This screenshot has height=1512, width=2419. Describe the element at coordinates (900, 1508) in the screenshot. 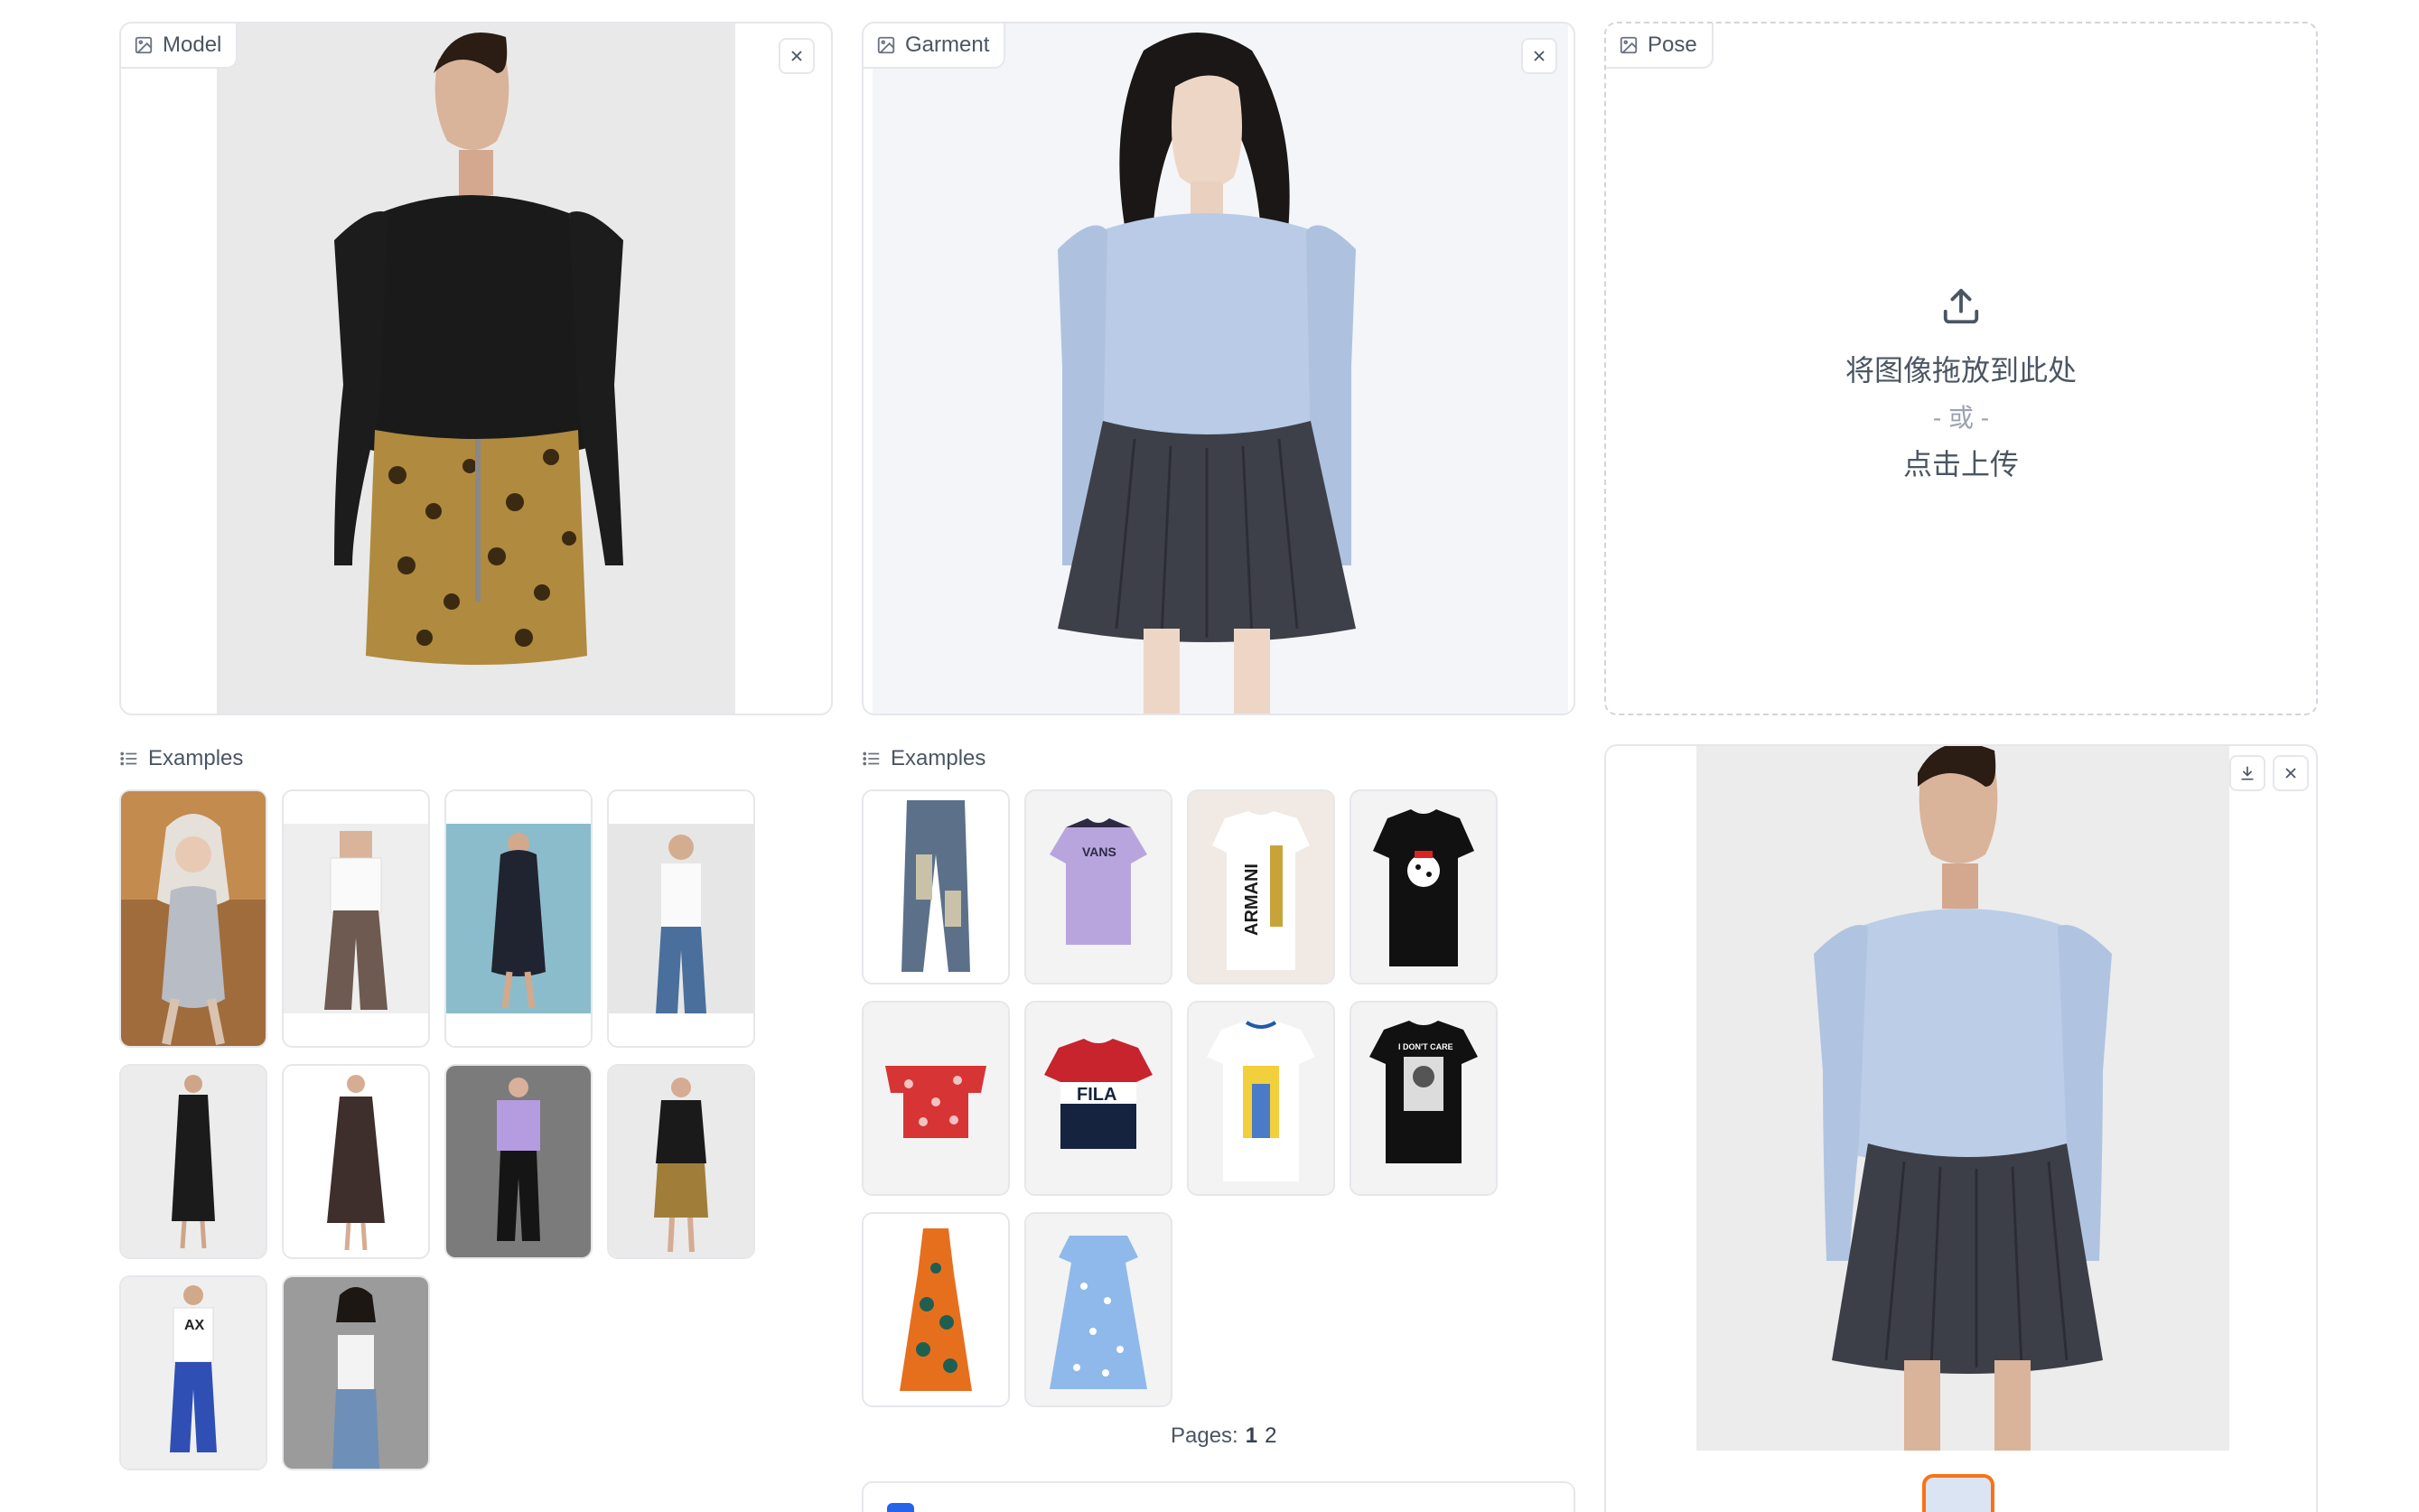

I see `checkbox-indicator` at that location.